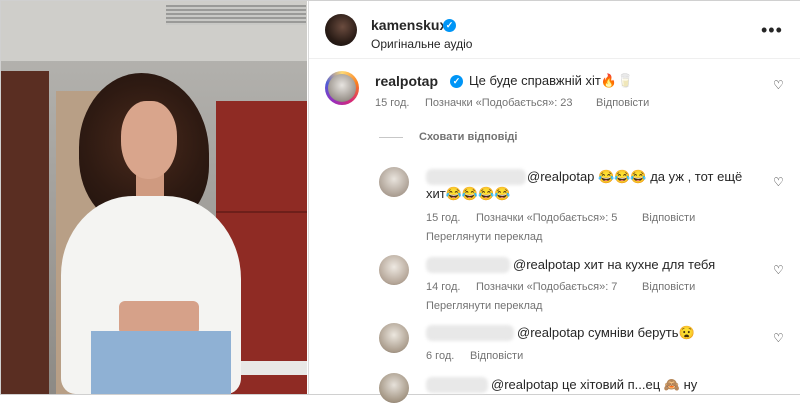 This screenshot has height=403, width=800. What do you see at coordinates (236, 15) in the screenshot?
I see `air-vent` at bounding box center [236, 15].